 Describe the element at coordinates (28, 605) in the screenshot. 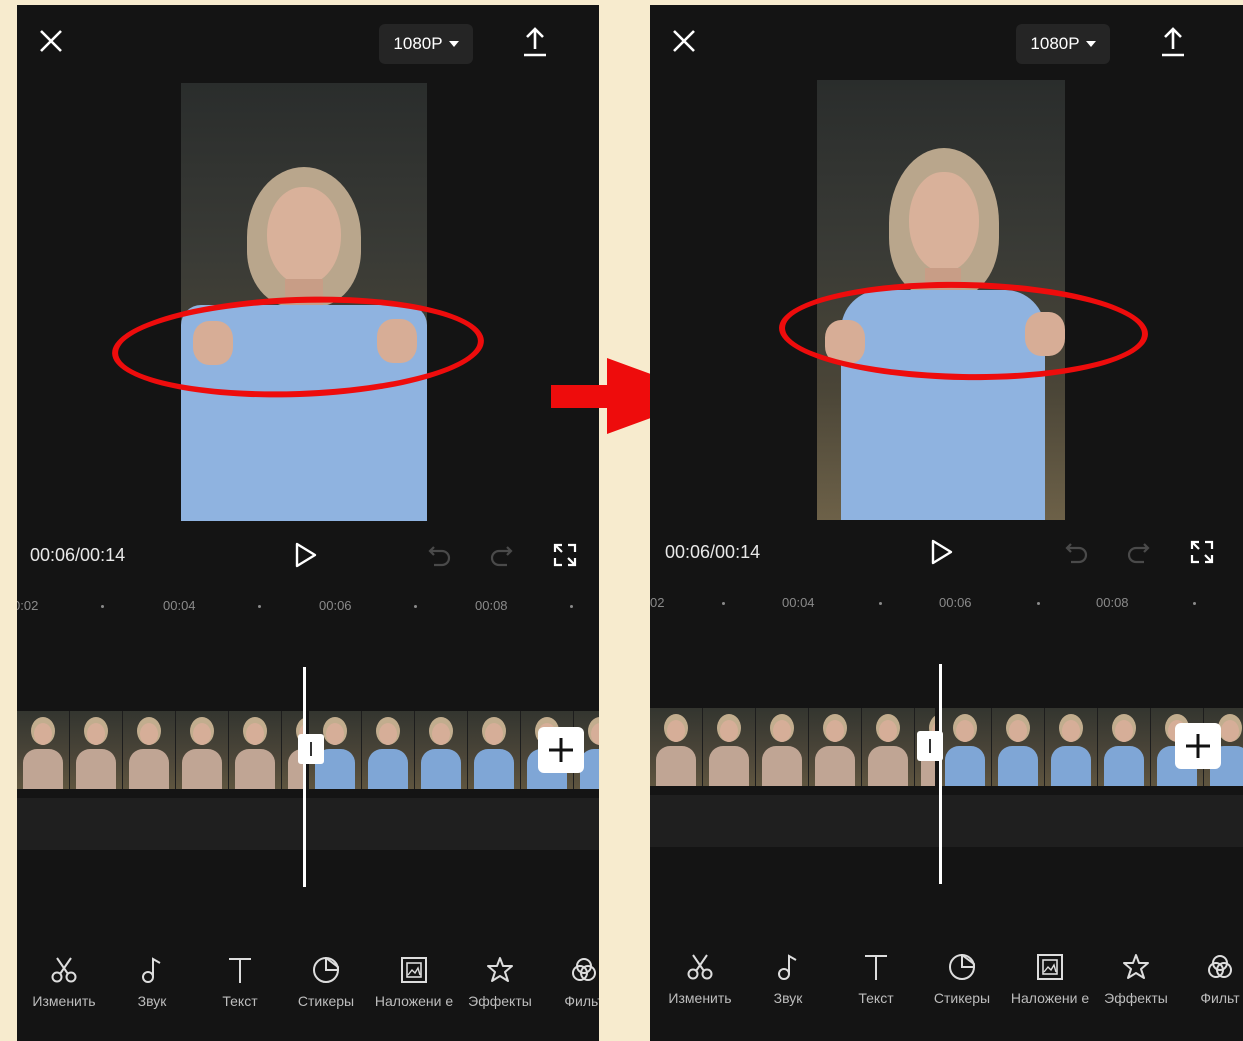

I see `ruler-tick: 0:02` at that location.